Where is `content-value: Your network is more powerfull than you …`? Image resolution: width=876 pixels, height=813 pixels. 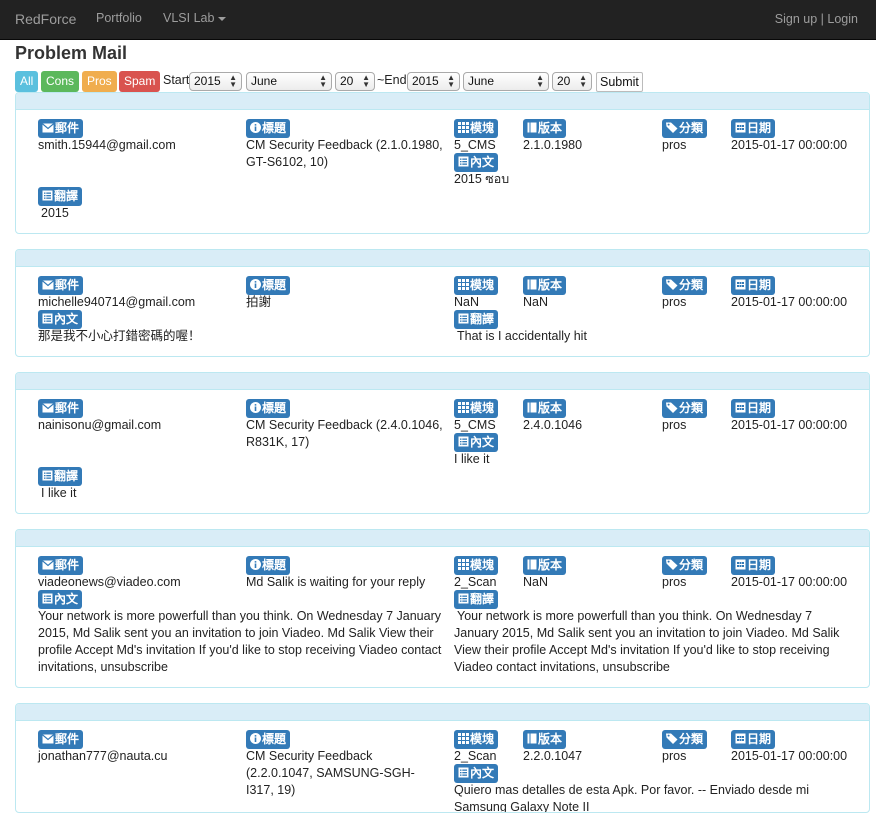 content-value: Your network is more powerfull than you … is located at coordinates (240, 641).